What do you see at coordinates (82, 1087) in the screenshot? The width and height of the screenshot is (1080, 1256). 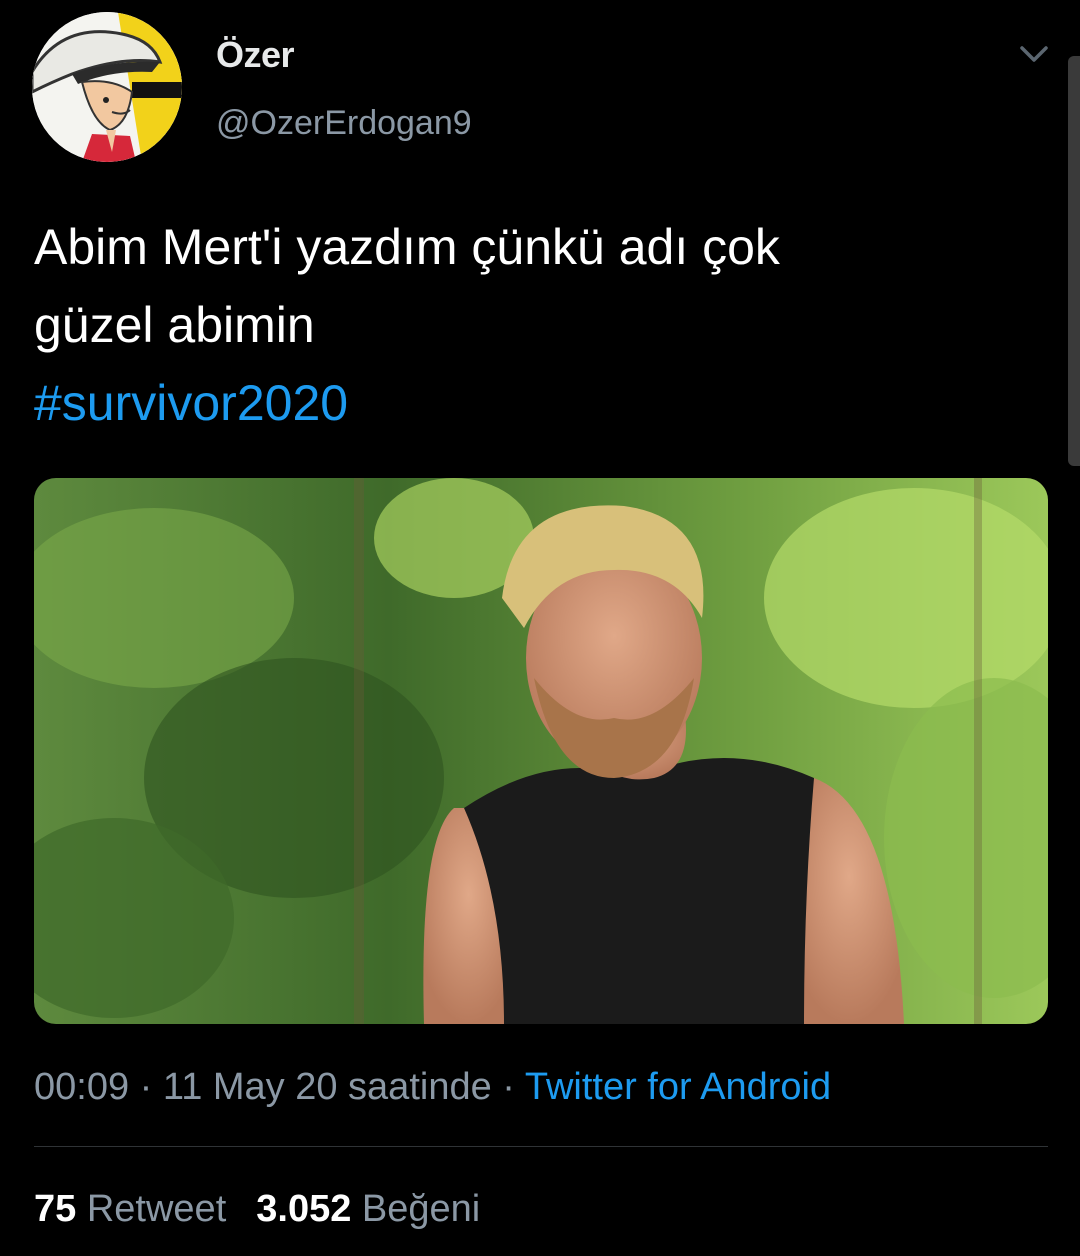 I see `tweet-time: 00:09` at bounding box center [82, 1087].